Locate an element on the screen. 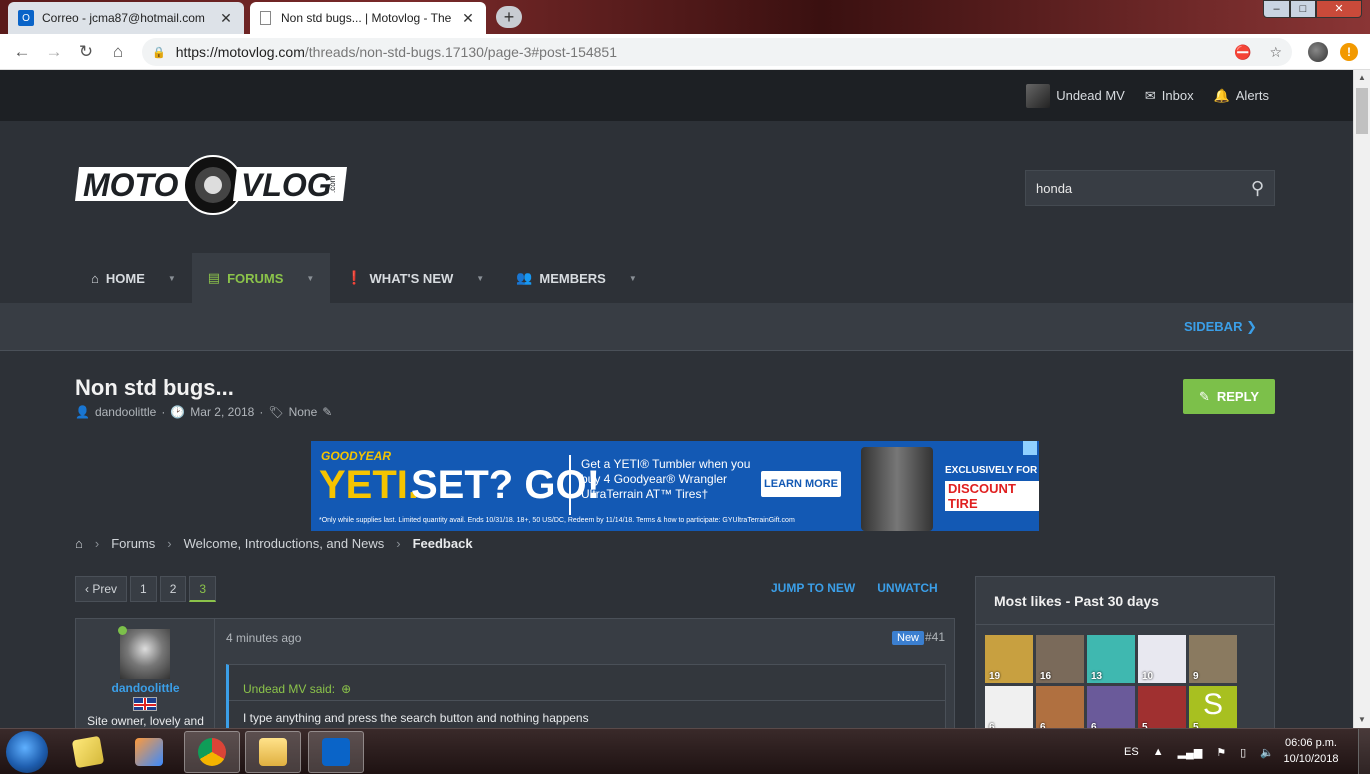 This screenshot has width=1370, height=774. flag-icon: ⚑ is located at coordinates (1221, 752).